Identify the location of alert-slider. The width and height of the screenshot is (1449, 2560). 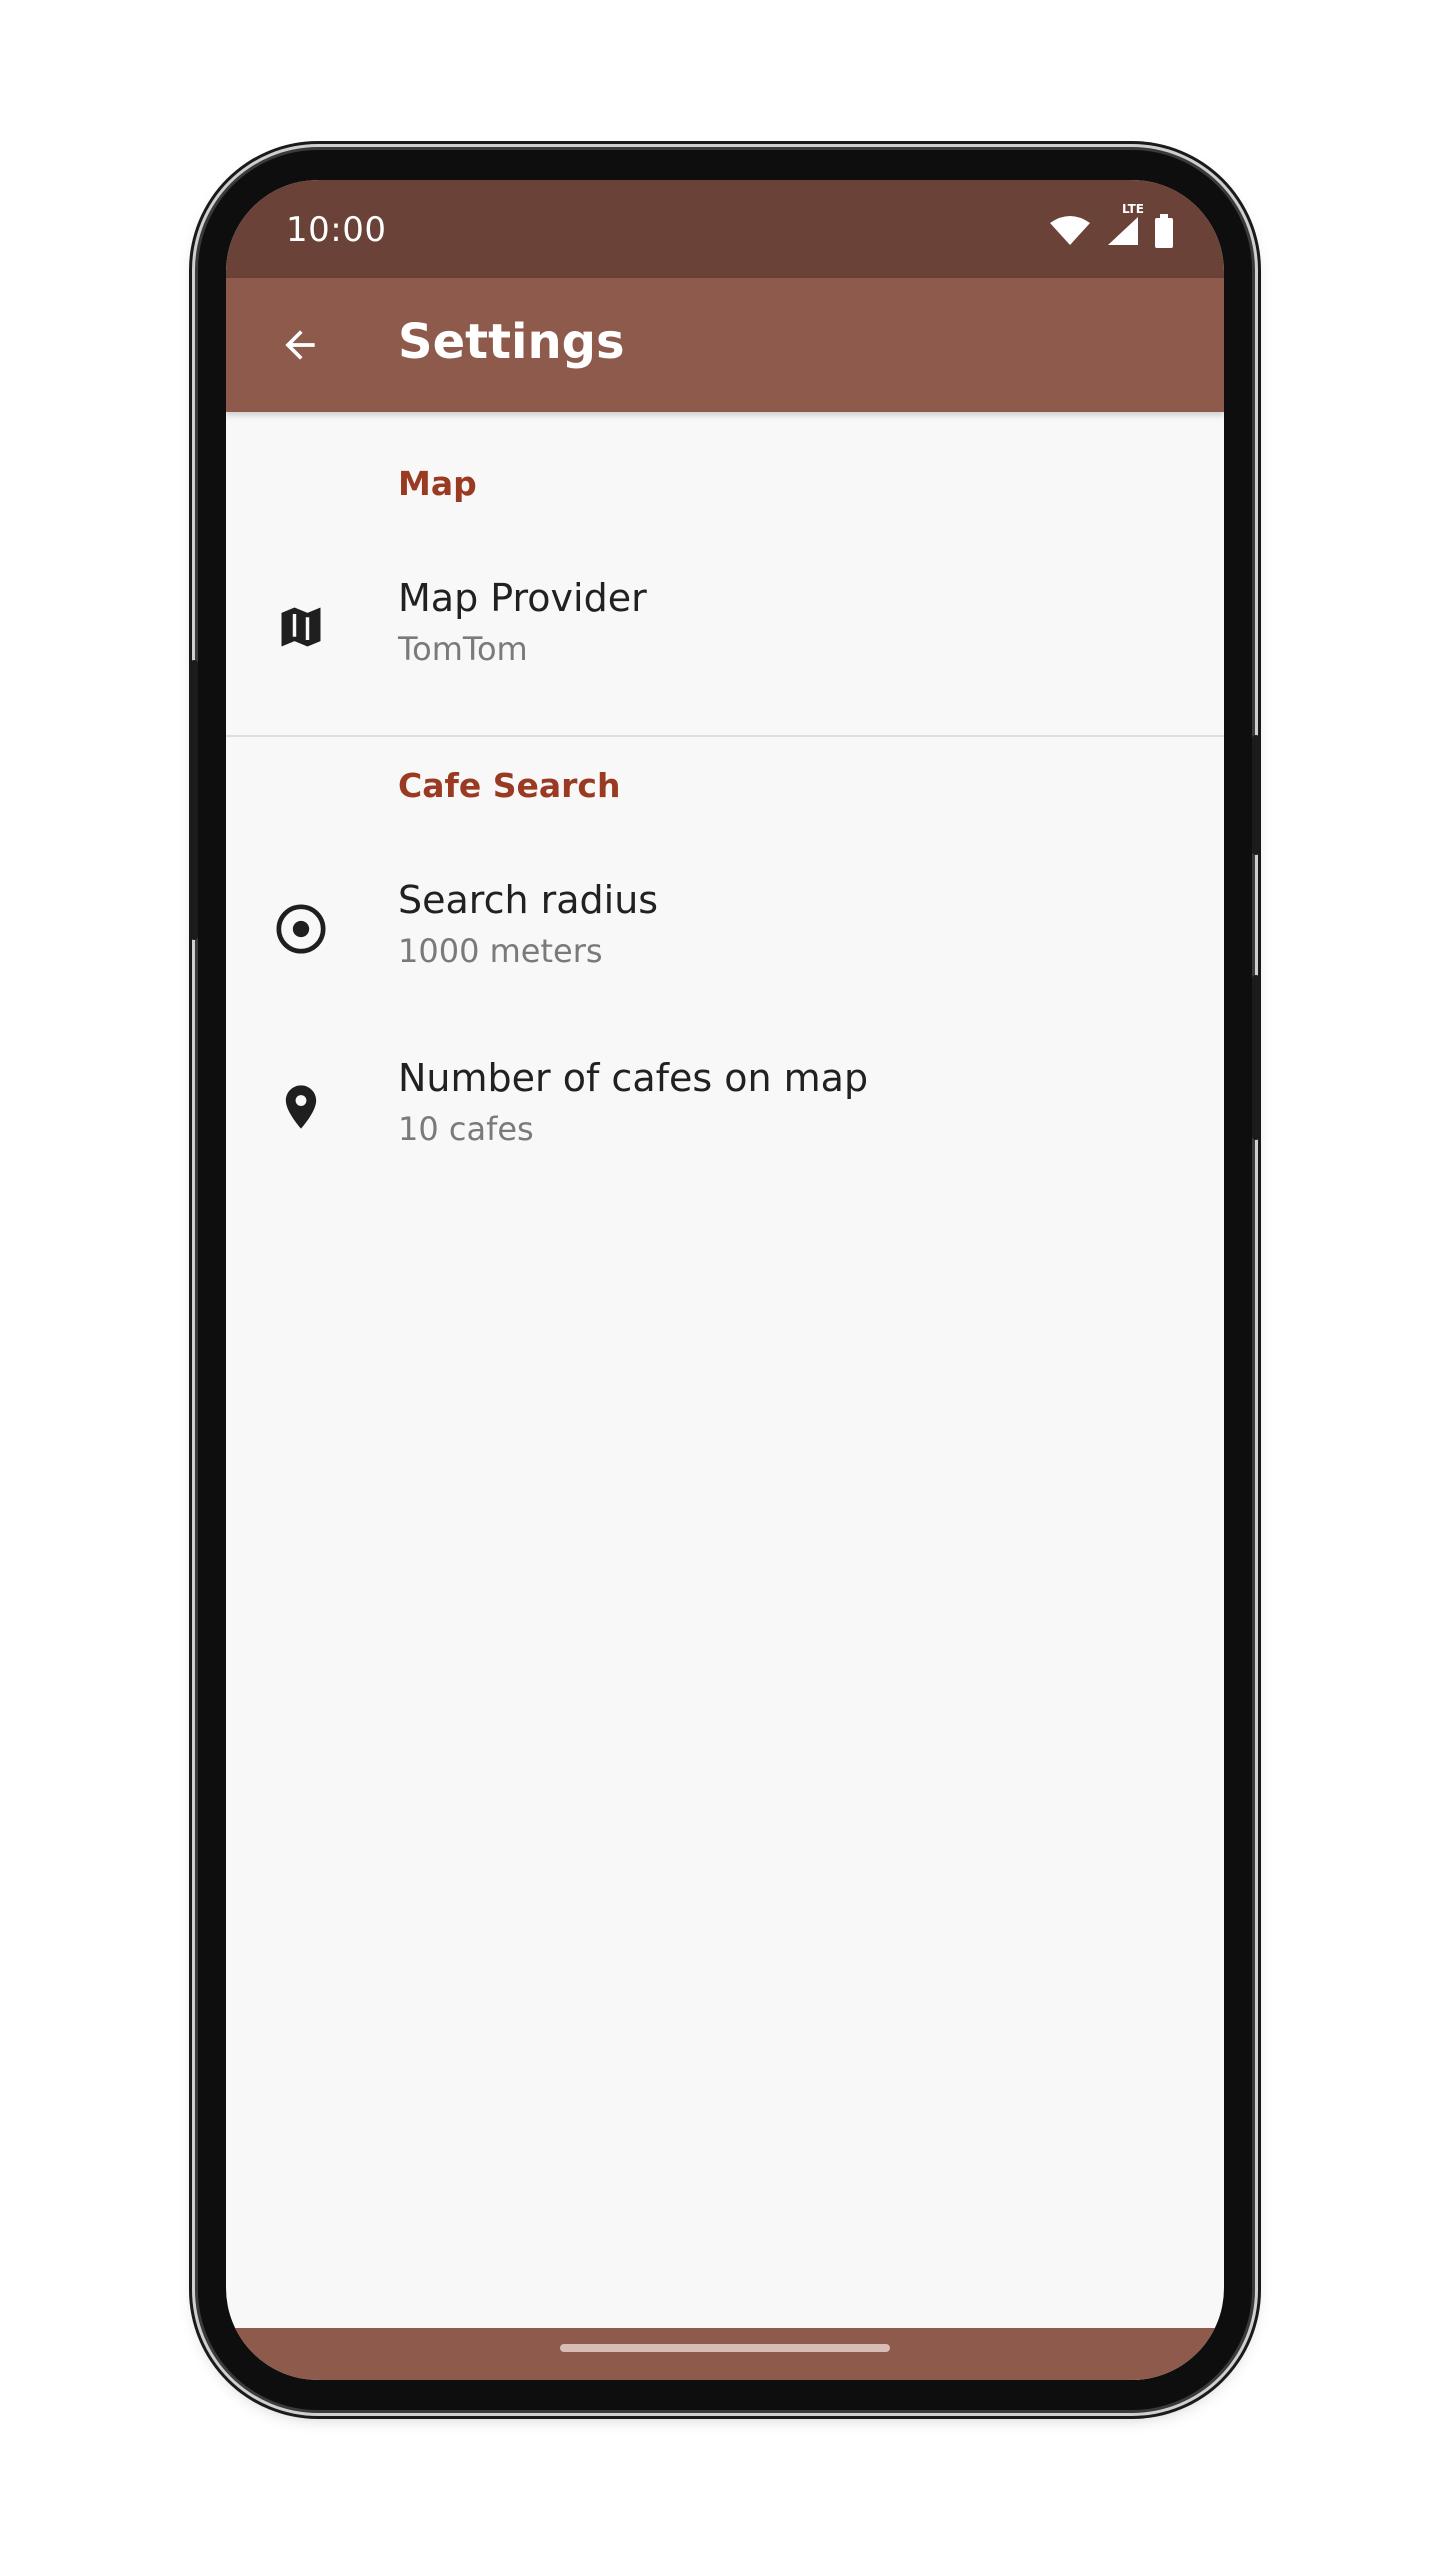
(1256, 1057).